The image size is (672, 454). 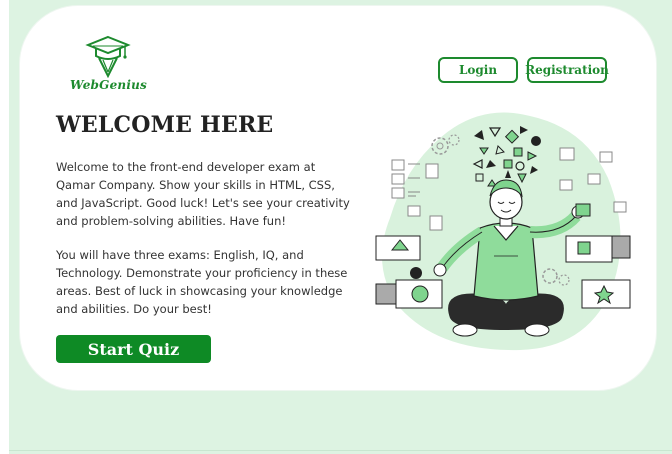 I want to click on bottom-gridline, so click(x=340, y=452).